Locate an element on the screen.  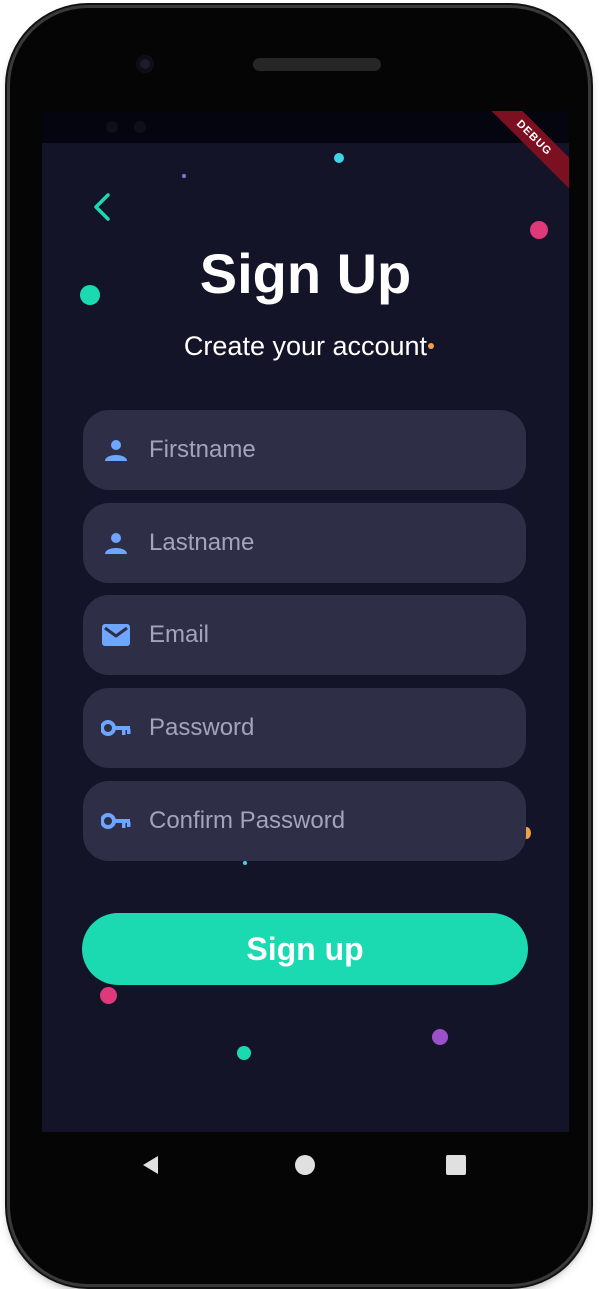
confirm-password-field is located at coordinates (304, 821).